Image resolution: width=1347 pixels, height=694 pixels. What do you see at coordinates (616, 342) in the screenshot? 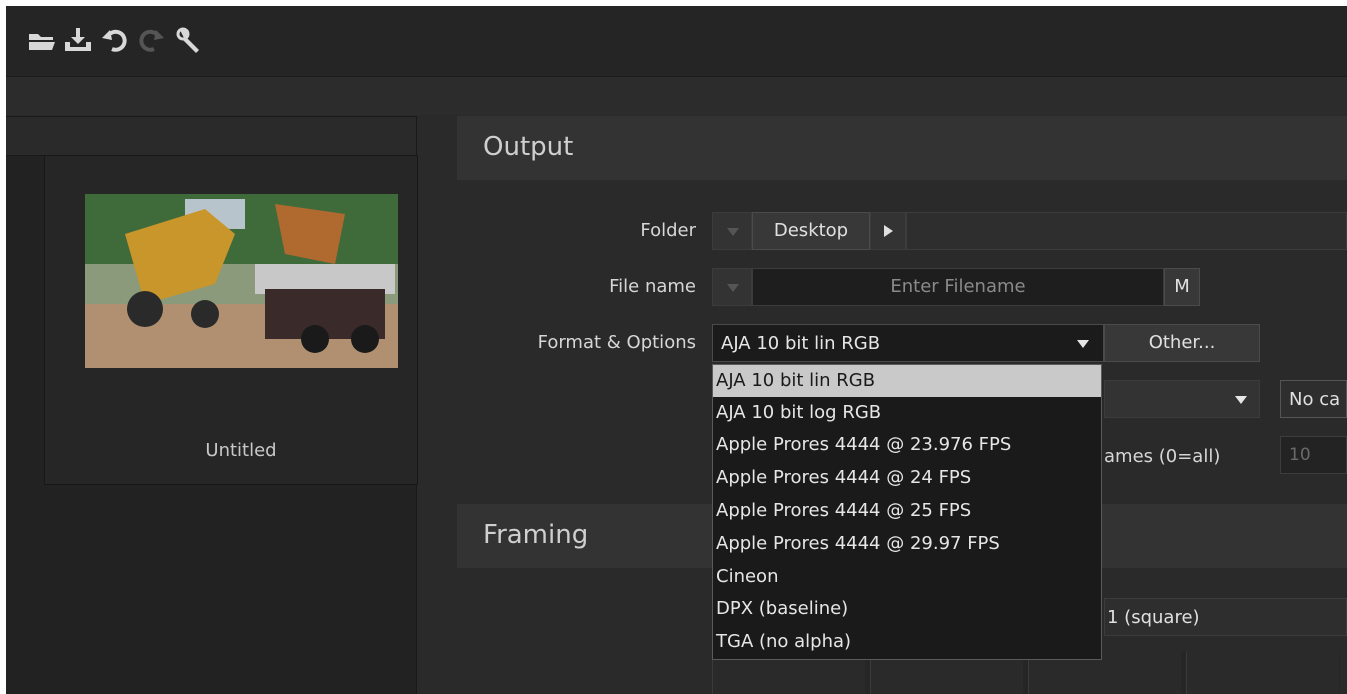
I see `format-label: Format & Options` at bounding box center [616, 342].